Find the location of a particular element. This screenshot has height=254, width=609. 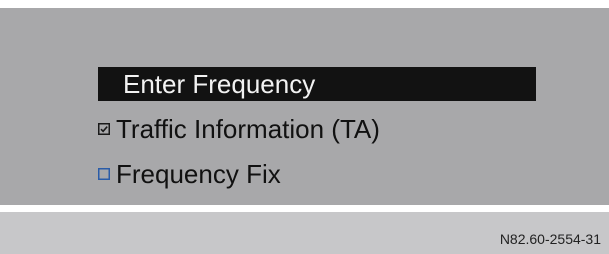

menu-item-label: Traffic Information (TA) is located at coordinates (248, 129).